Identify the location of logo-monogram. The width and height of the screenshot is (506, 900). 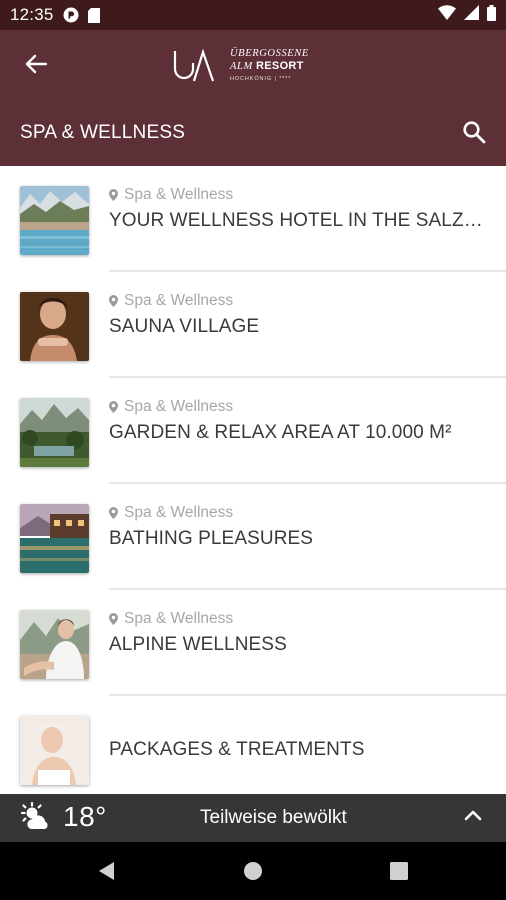
(194, 65).